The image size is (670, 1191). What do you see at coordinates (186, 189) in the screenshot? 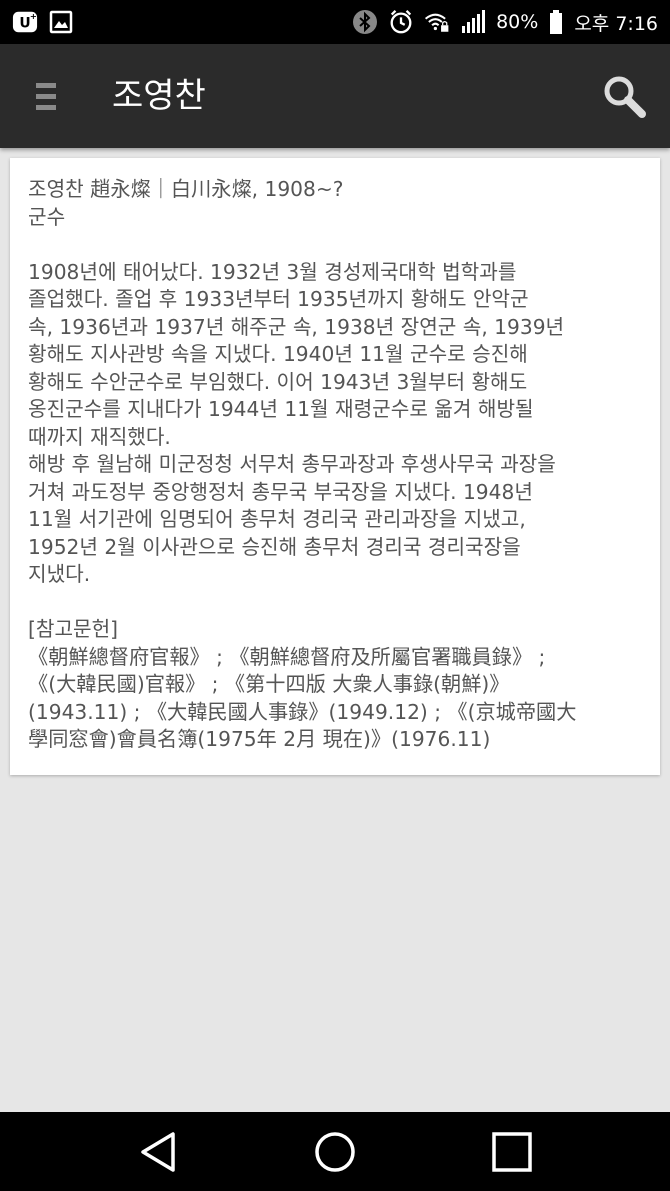
I see `entry-heading: 조영찬 趙永燦｜白川永燦, 1908~?` at bounding box center [186, 189].